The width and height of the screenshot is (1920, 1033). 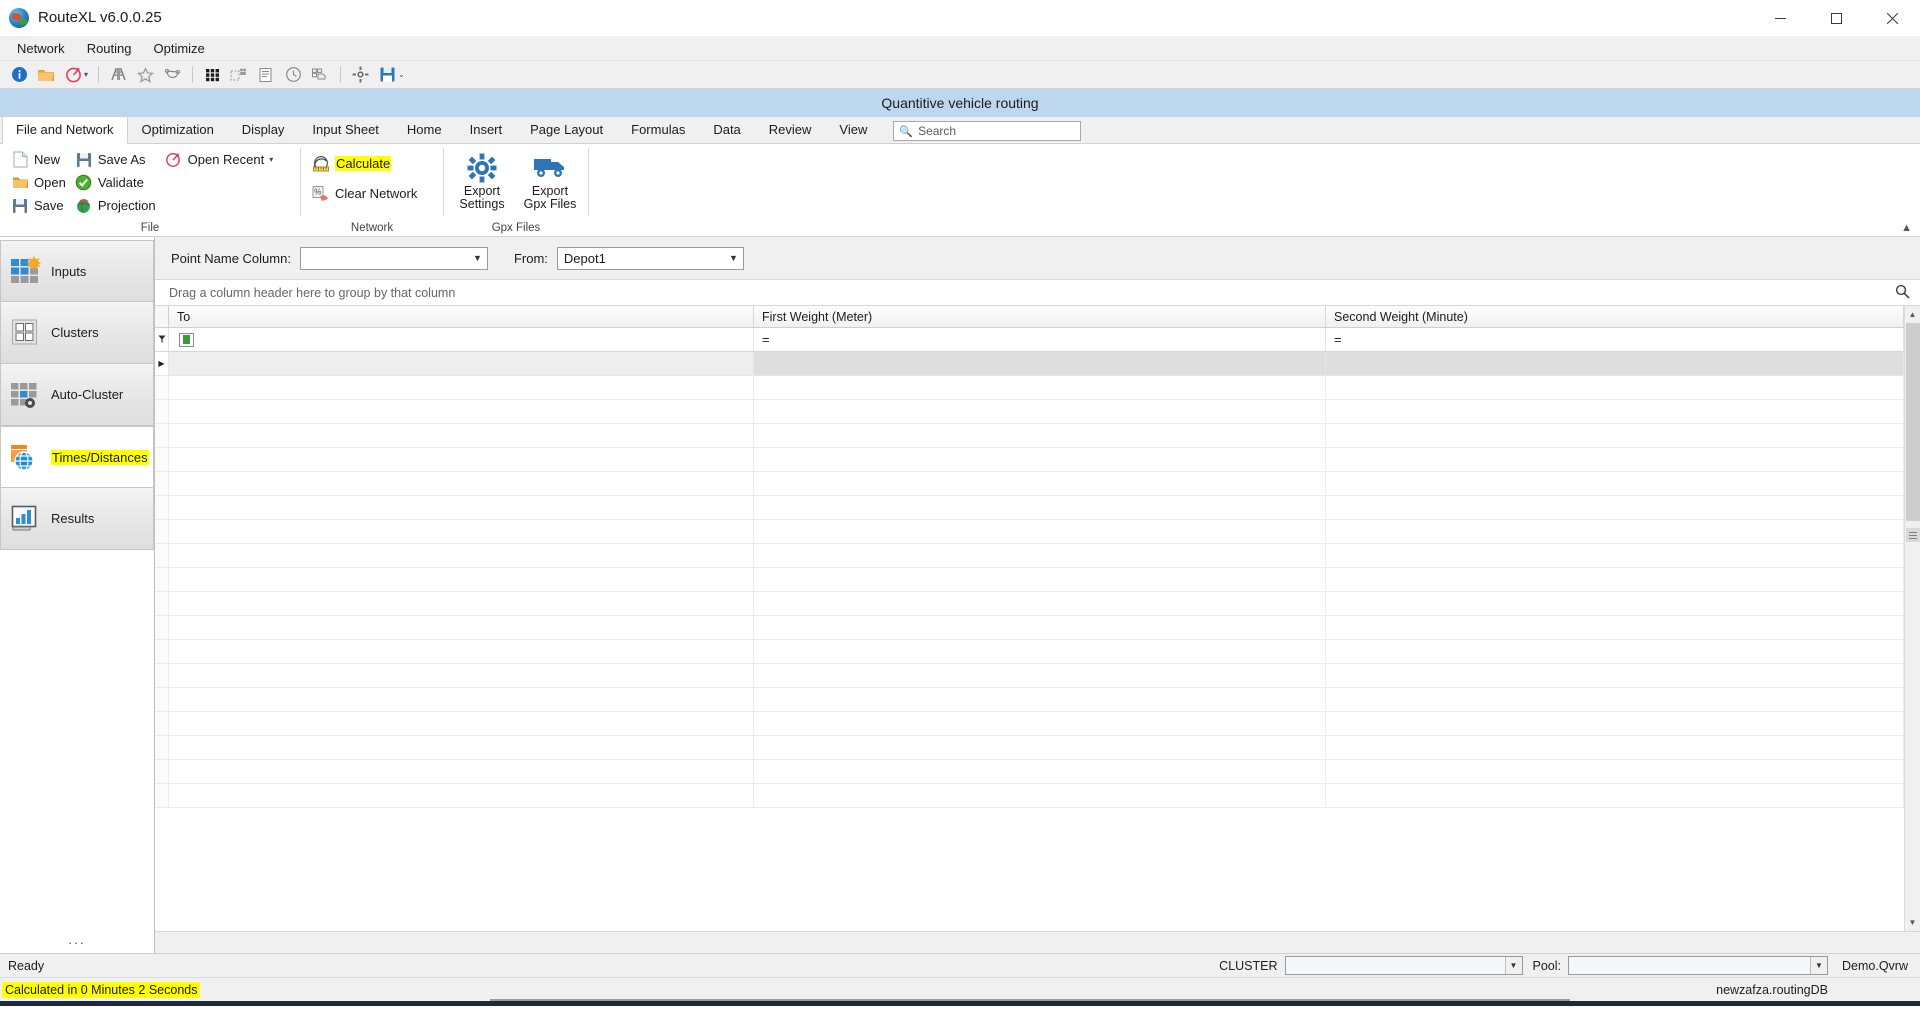 I want to click on scroll-grip, so click(x=1912, y=535).